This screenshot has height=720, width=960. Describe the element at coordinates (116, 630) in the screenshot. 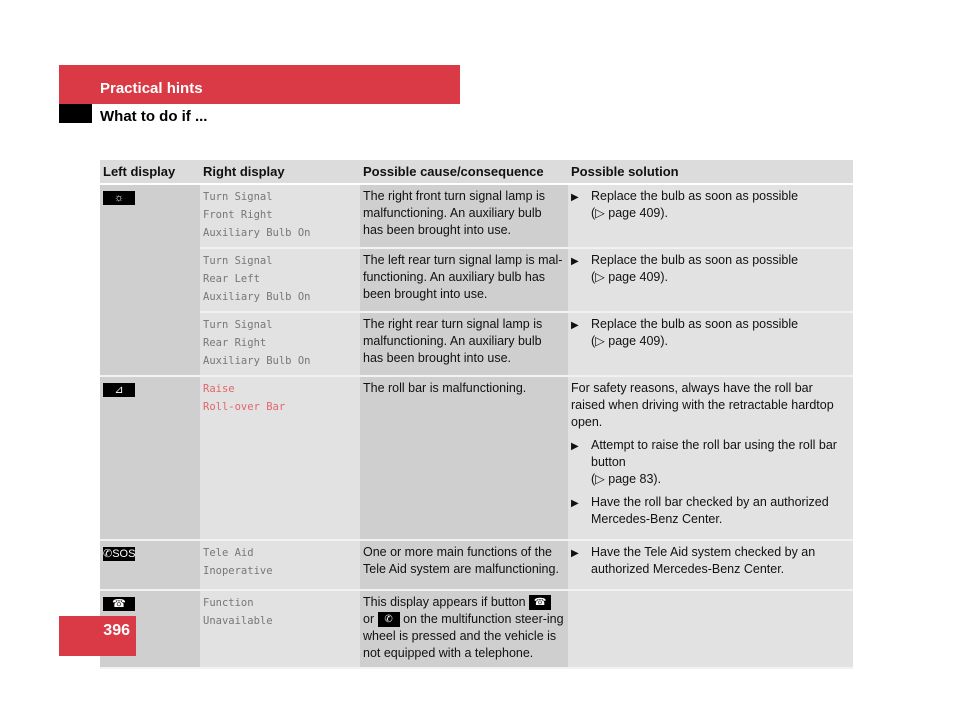

I see `page-number: 396` at that location.